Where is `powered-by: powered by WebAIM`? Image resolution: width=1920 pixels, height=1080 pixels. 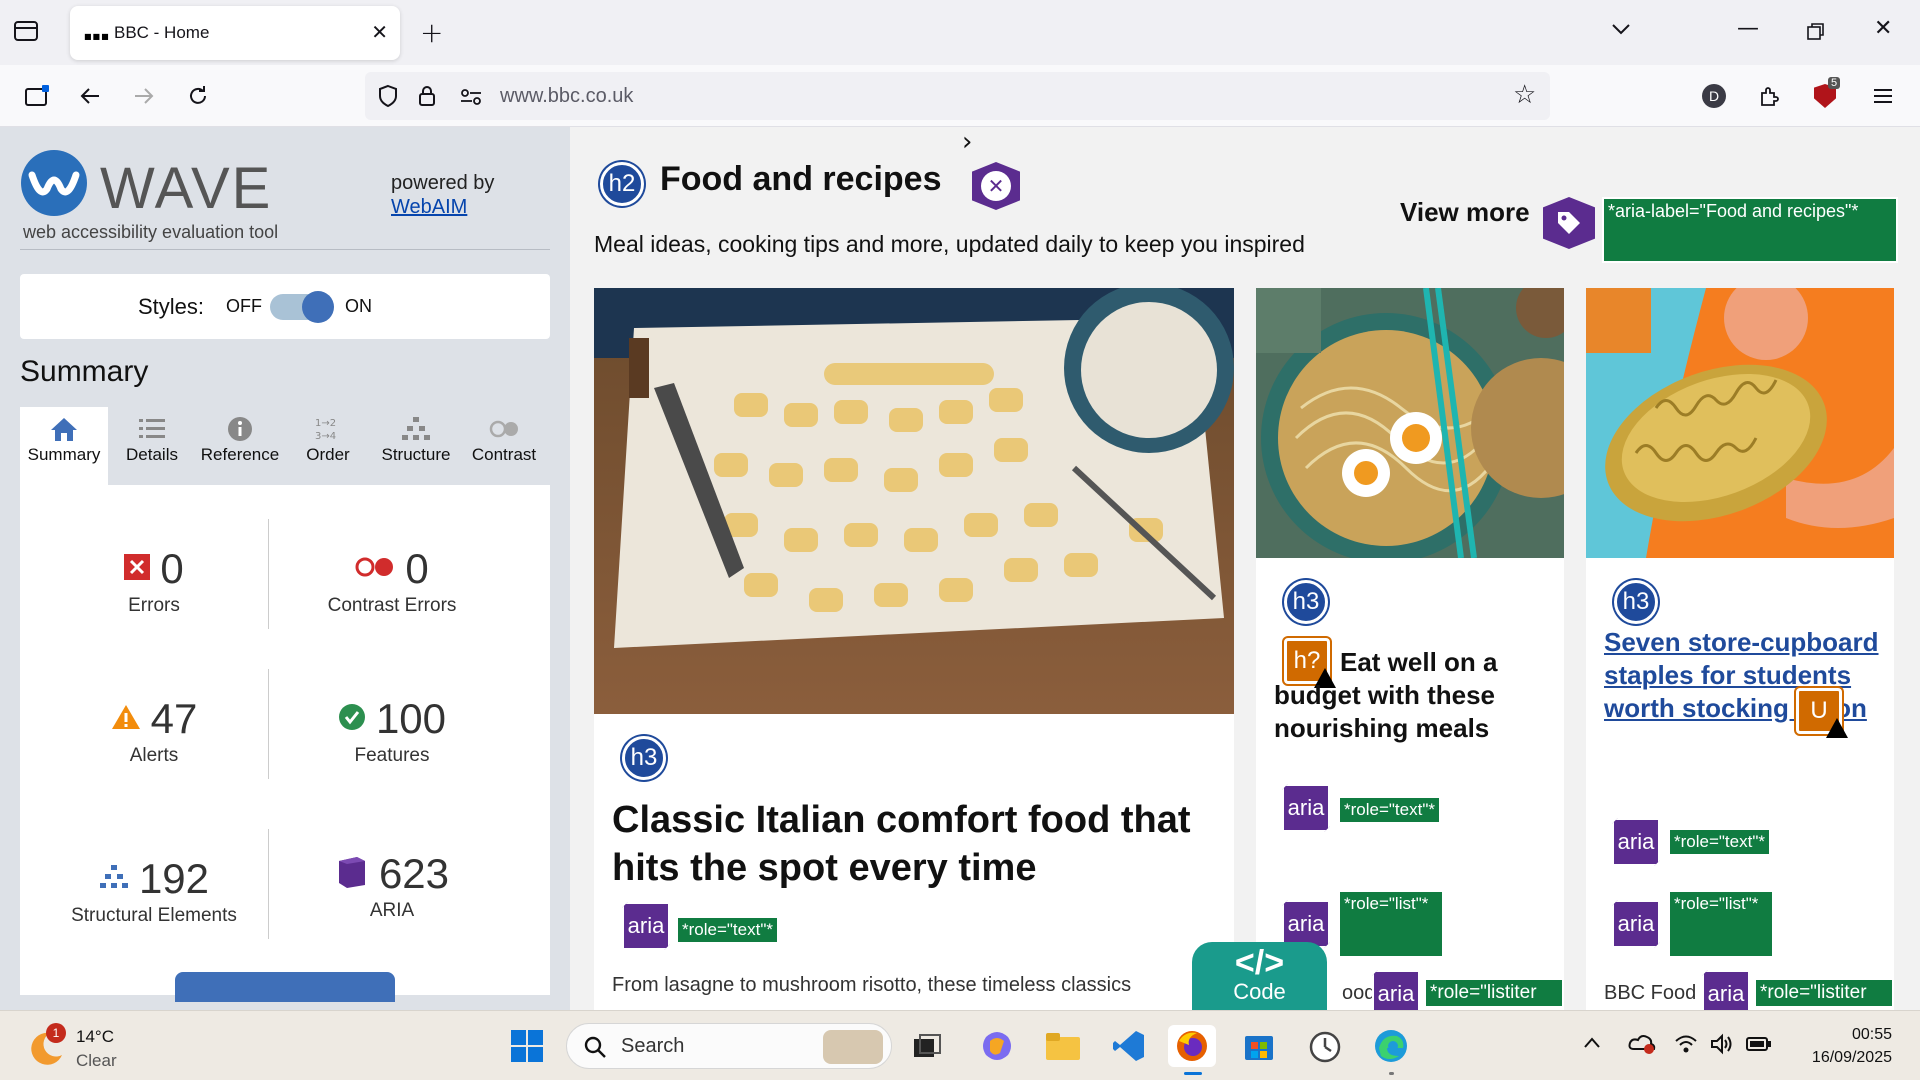 powered-by: powered by WebAIM is located at coordinates (442, 195).